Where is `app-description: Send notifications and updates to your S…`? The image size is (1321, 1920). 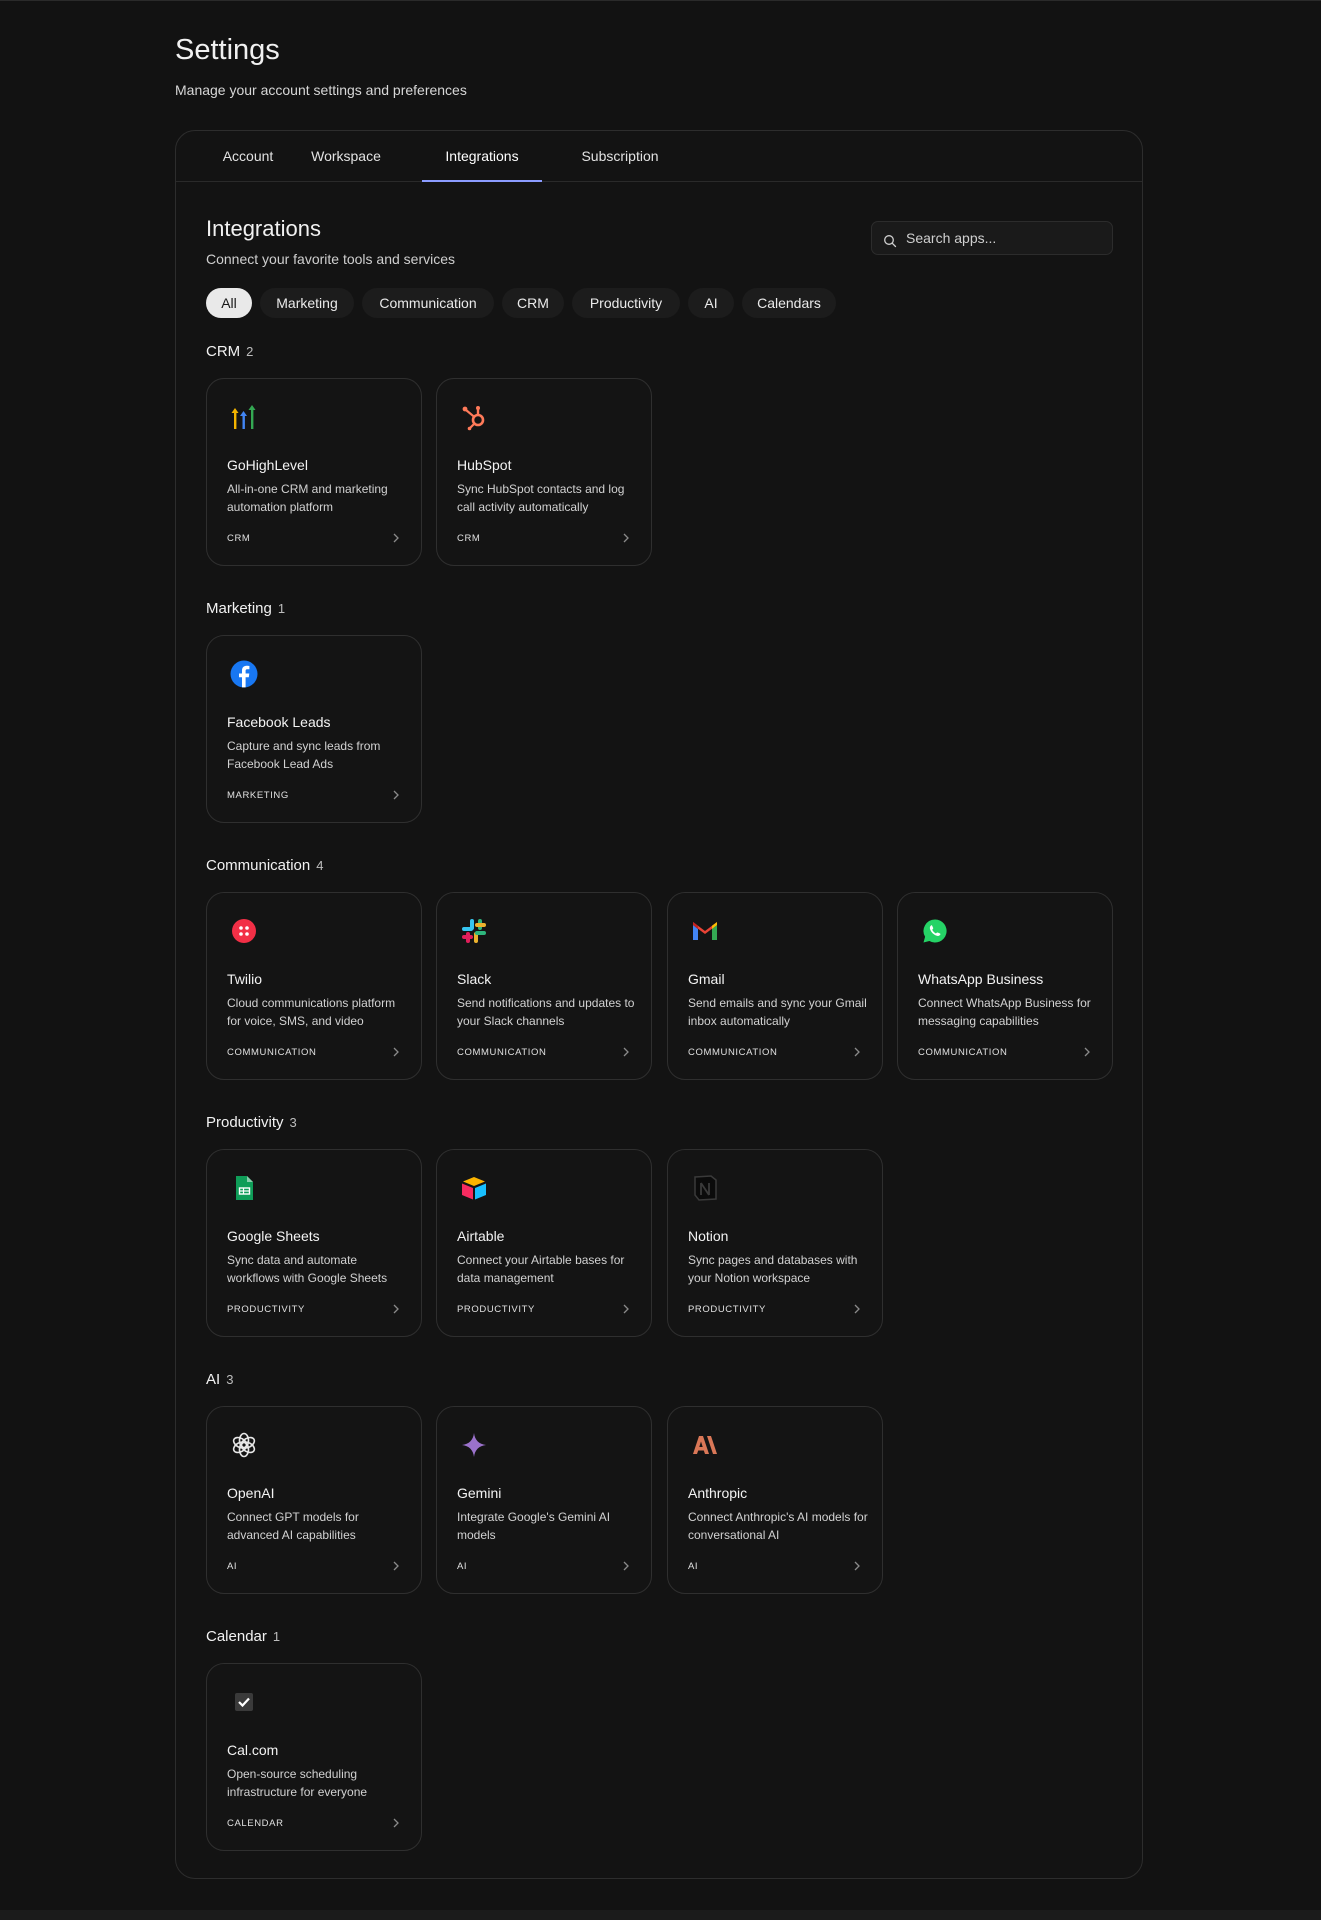 app-description: Send notifications and updates to your S… is located at coordinates (546, 1012).